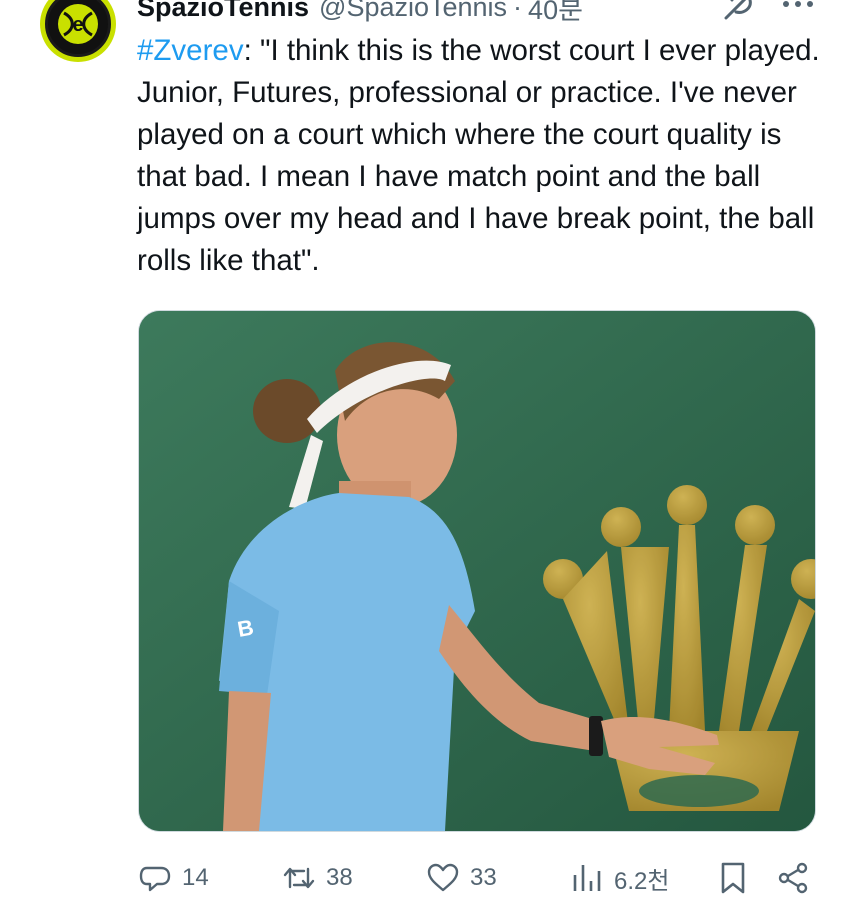  I want to click on views-button: 6.2천, so click(619, 878).